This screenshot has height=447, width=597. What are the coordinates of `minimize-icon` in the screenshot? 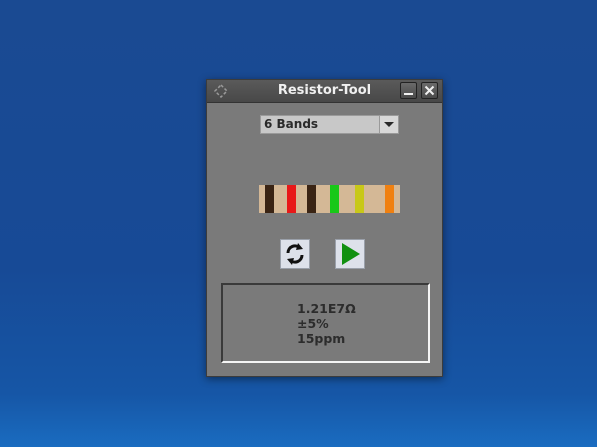 It's located at (408, 94).